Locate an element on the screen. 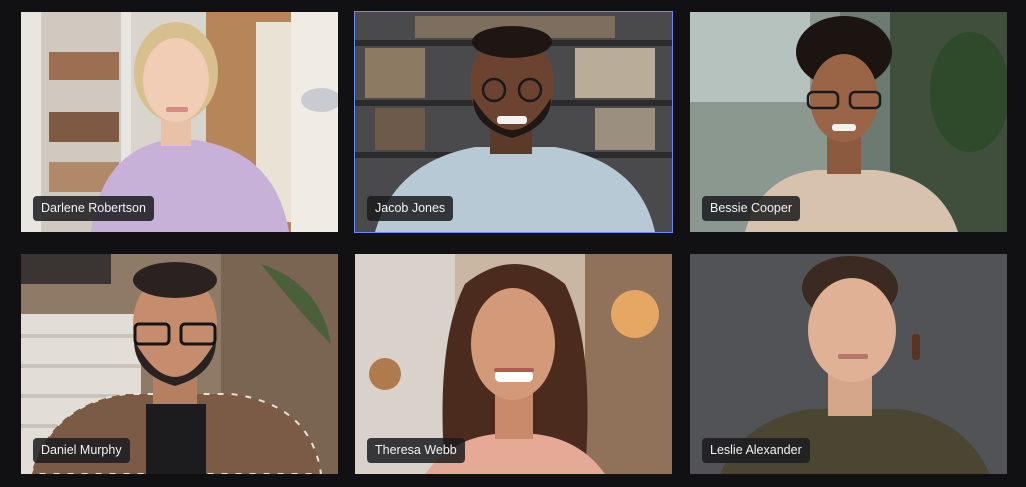  participant-name: Darlene Robertson is located at coordinates (93, 208).